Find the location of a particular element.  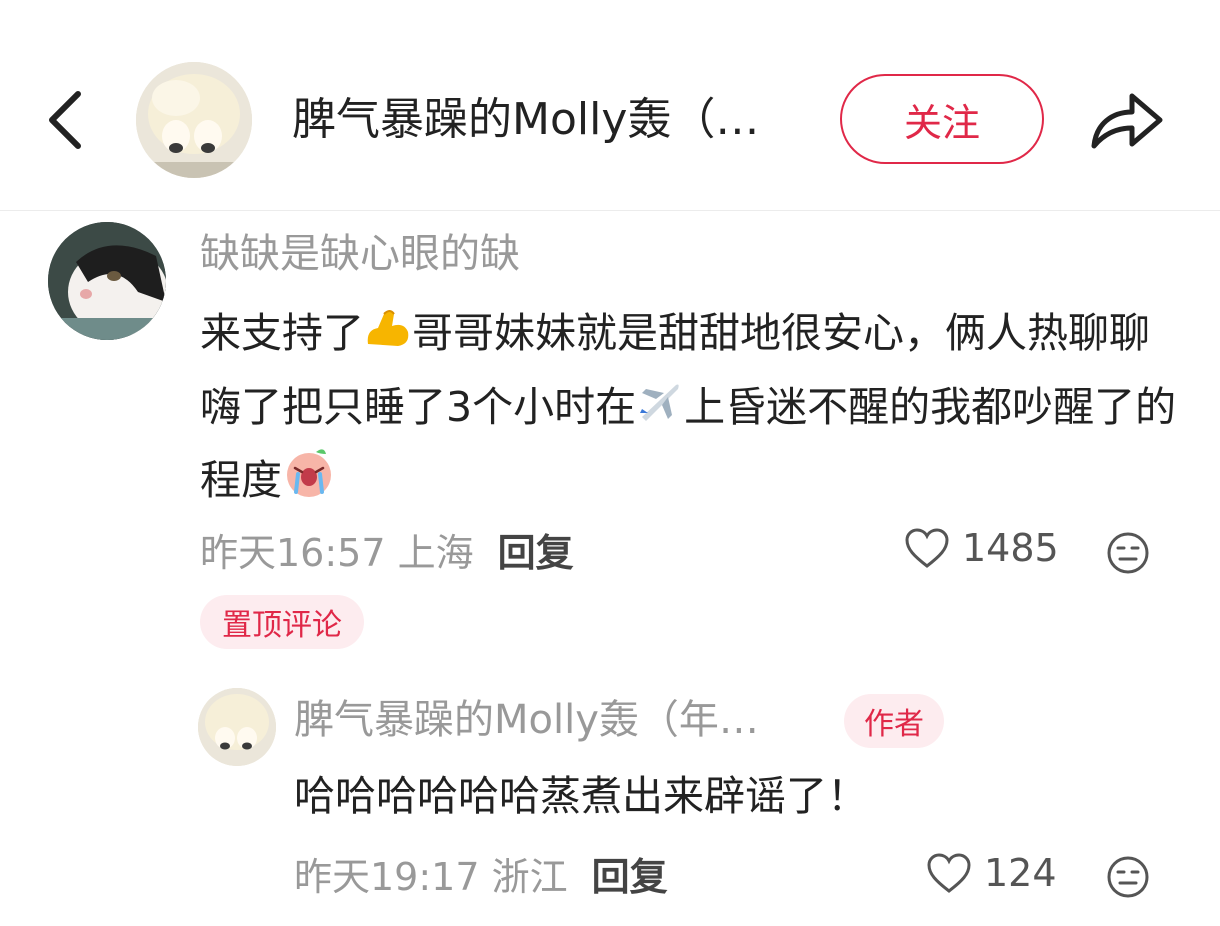

reply-meta: 昨天19:17 浙江 回复 is located at coordinates (481, 877).